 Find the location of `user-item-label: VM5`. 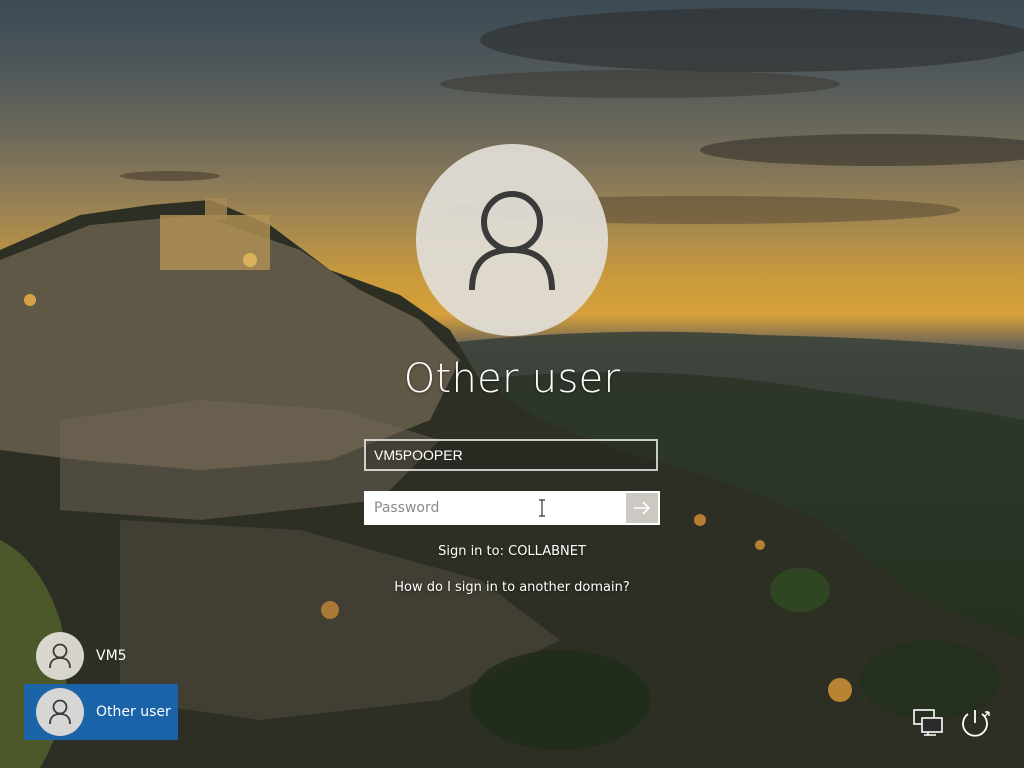

user-item-label: VM5 is located at coordinates (111, 656).